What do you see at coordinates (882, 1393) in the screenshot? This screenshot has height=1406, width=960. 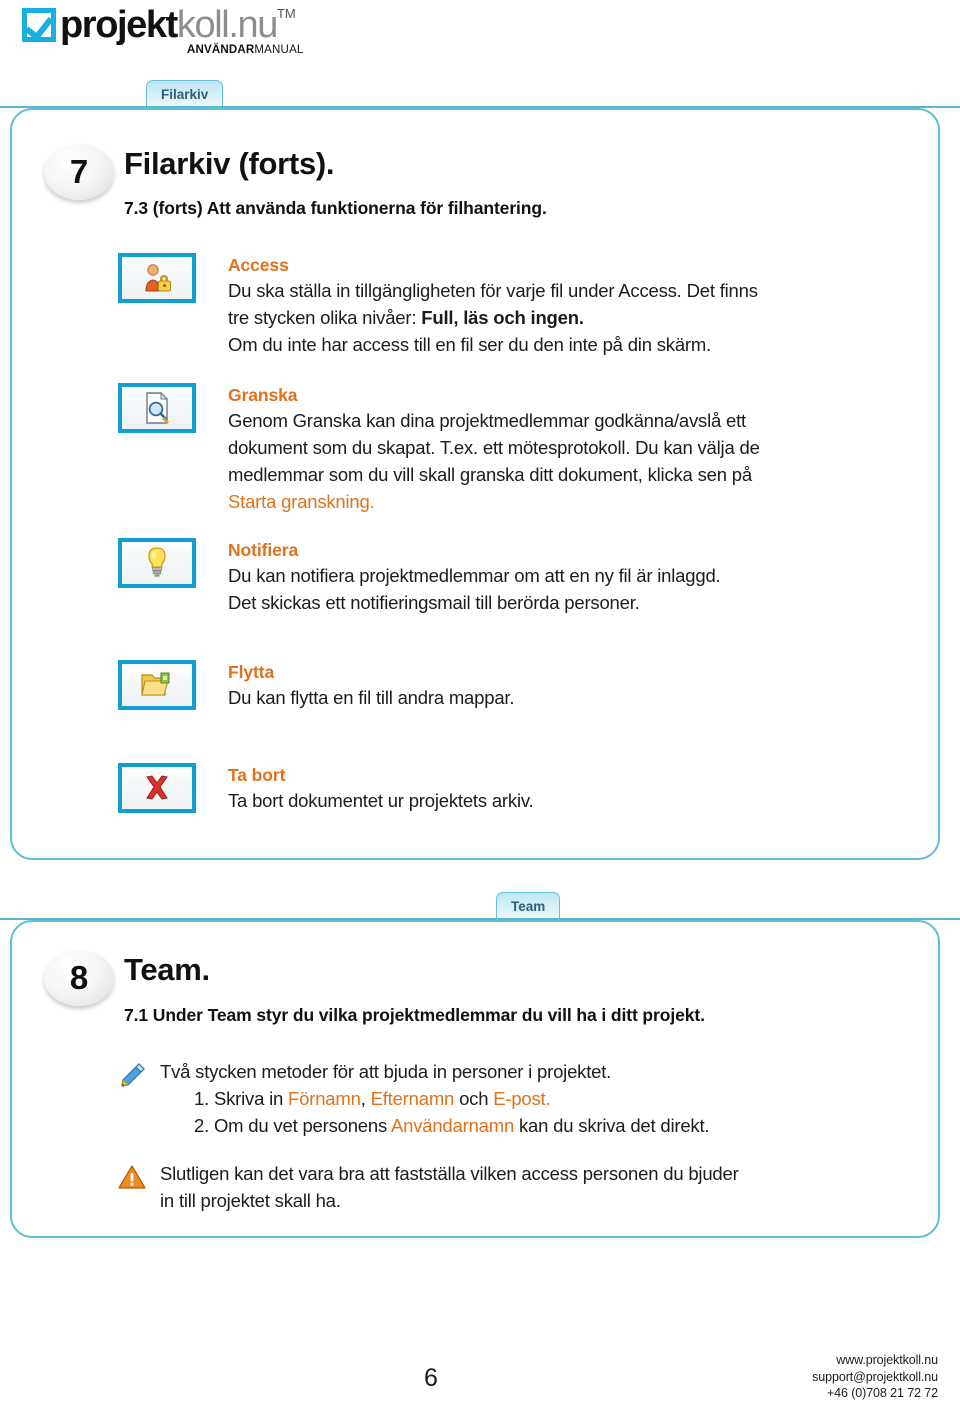 I see `footer-phone: +46 (0)708 21 72 72` at bounding box center [882, 1393].